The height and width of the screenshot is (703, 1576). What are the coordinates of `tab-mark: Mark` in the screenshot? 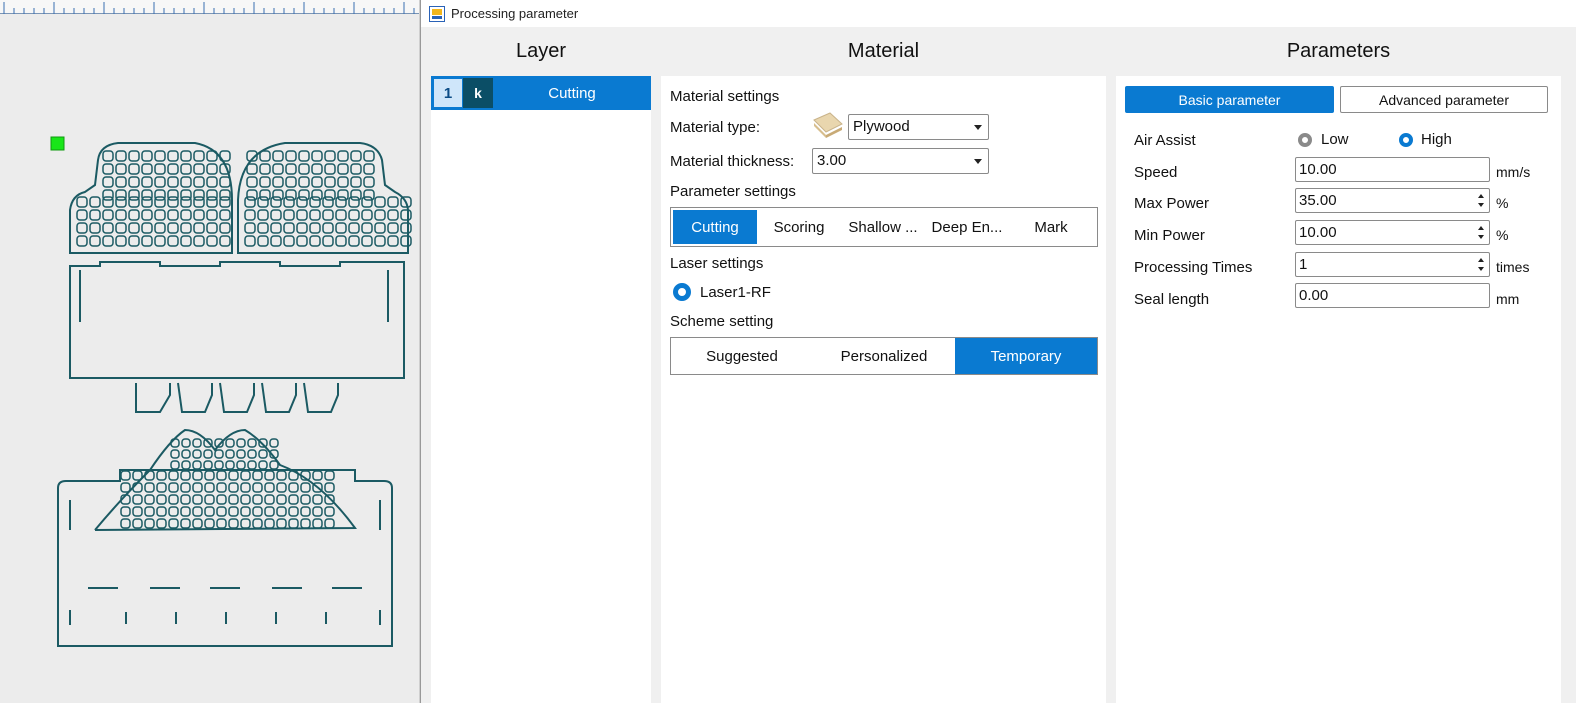 It's located at (1051, 227).